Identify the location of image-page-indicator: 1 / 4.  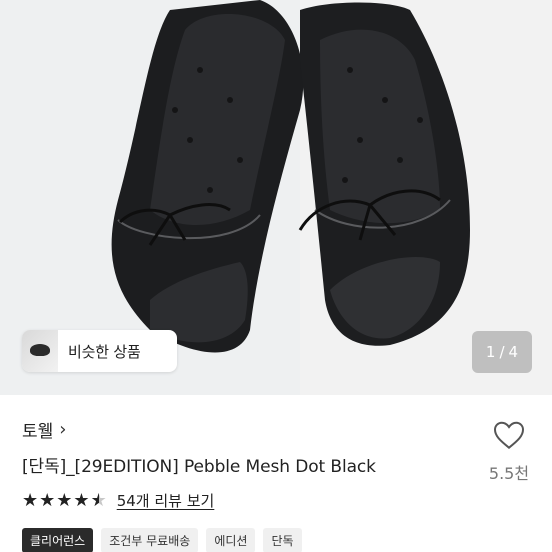
(502, 352).